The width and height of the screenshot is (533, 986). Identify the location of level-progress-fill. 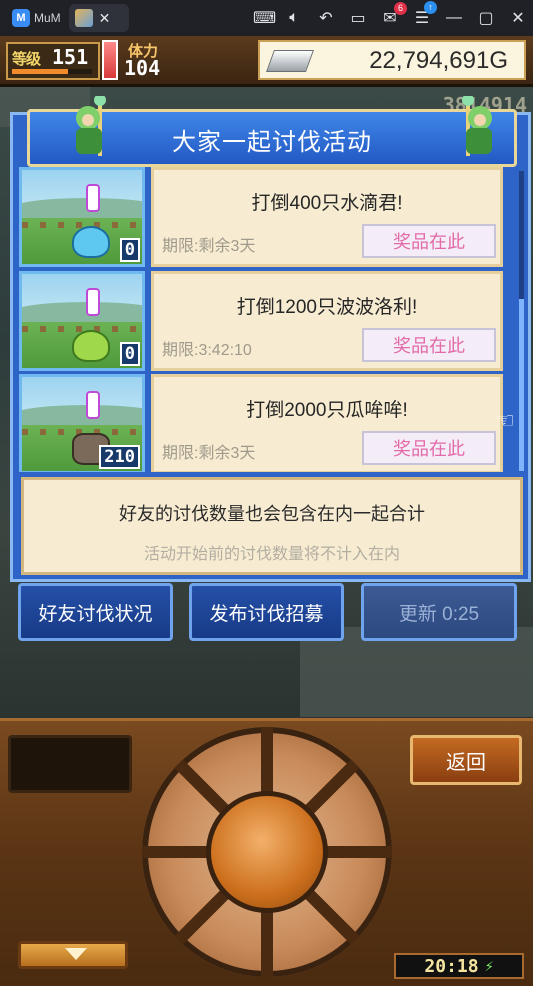
(40, 71).